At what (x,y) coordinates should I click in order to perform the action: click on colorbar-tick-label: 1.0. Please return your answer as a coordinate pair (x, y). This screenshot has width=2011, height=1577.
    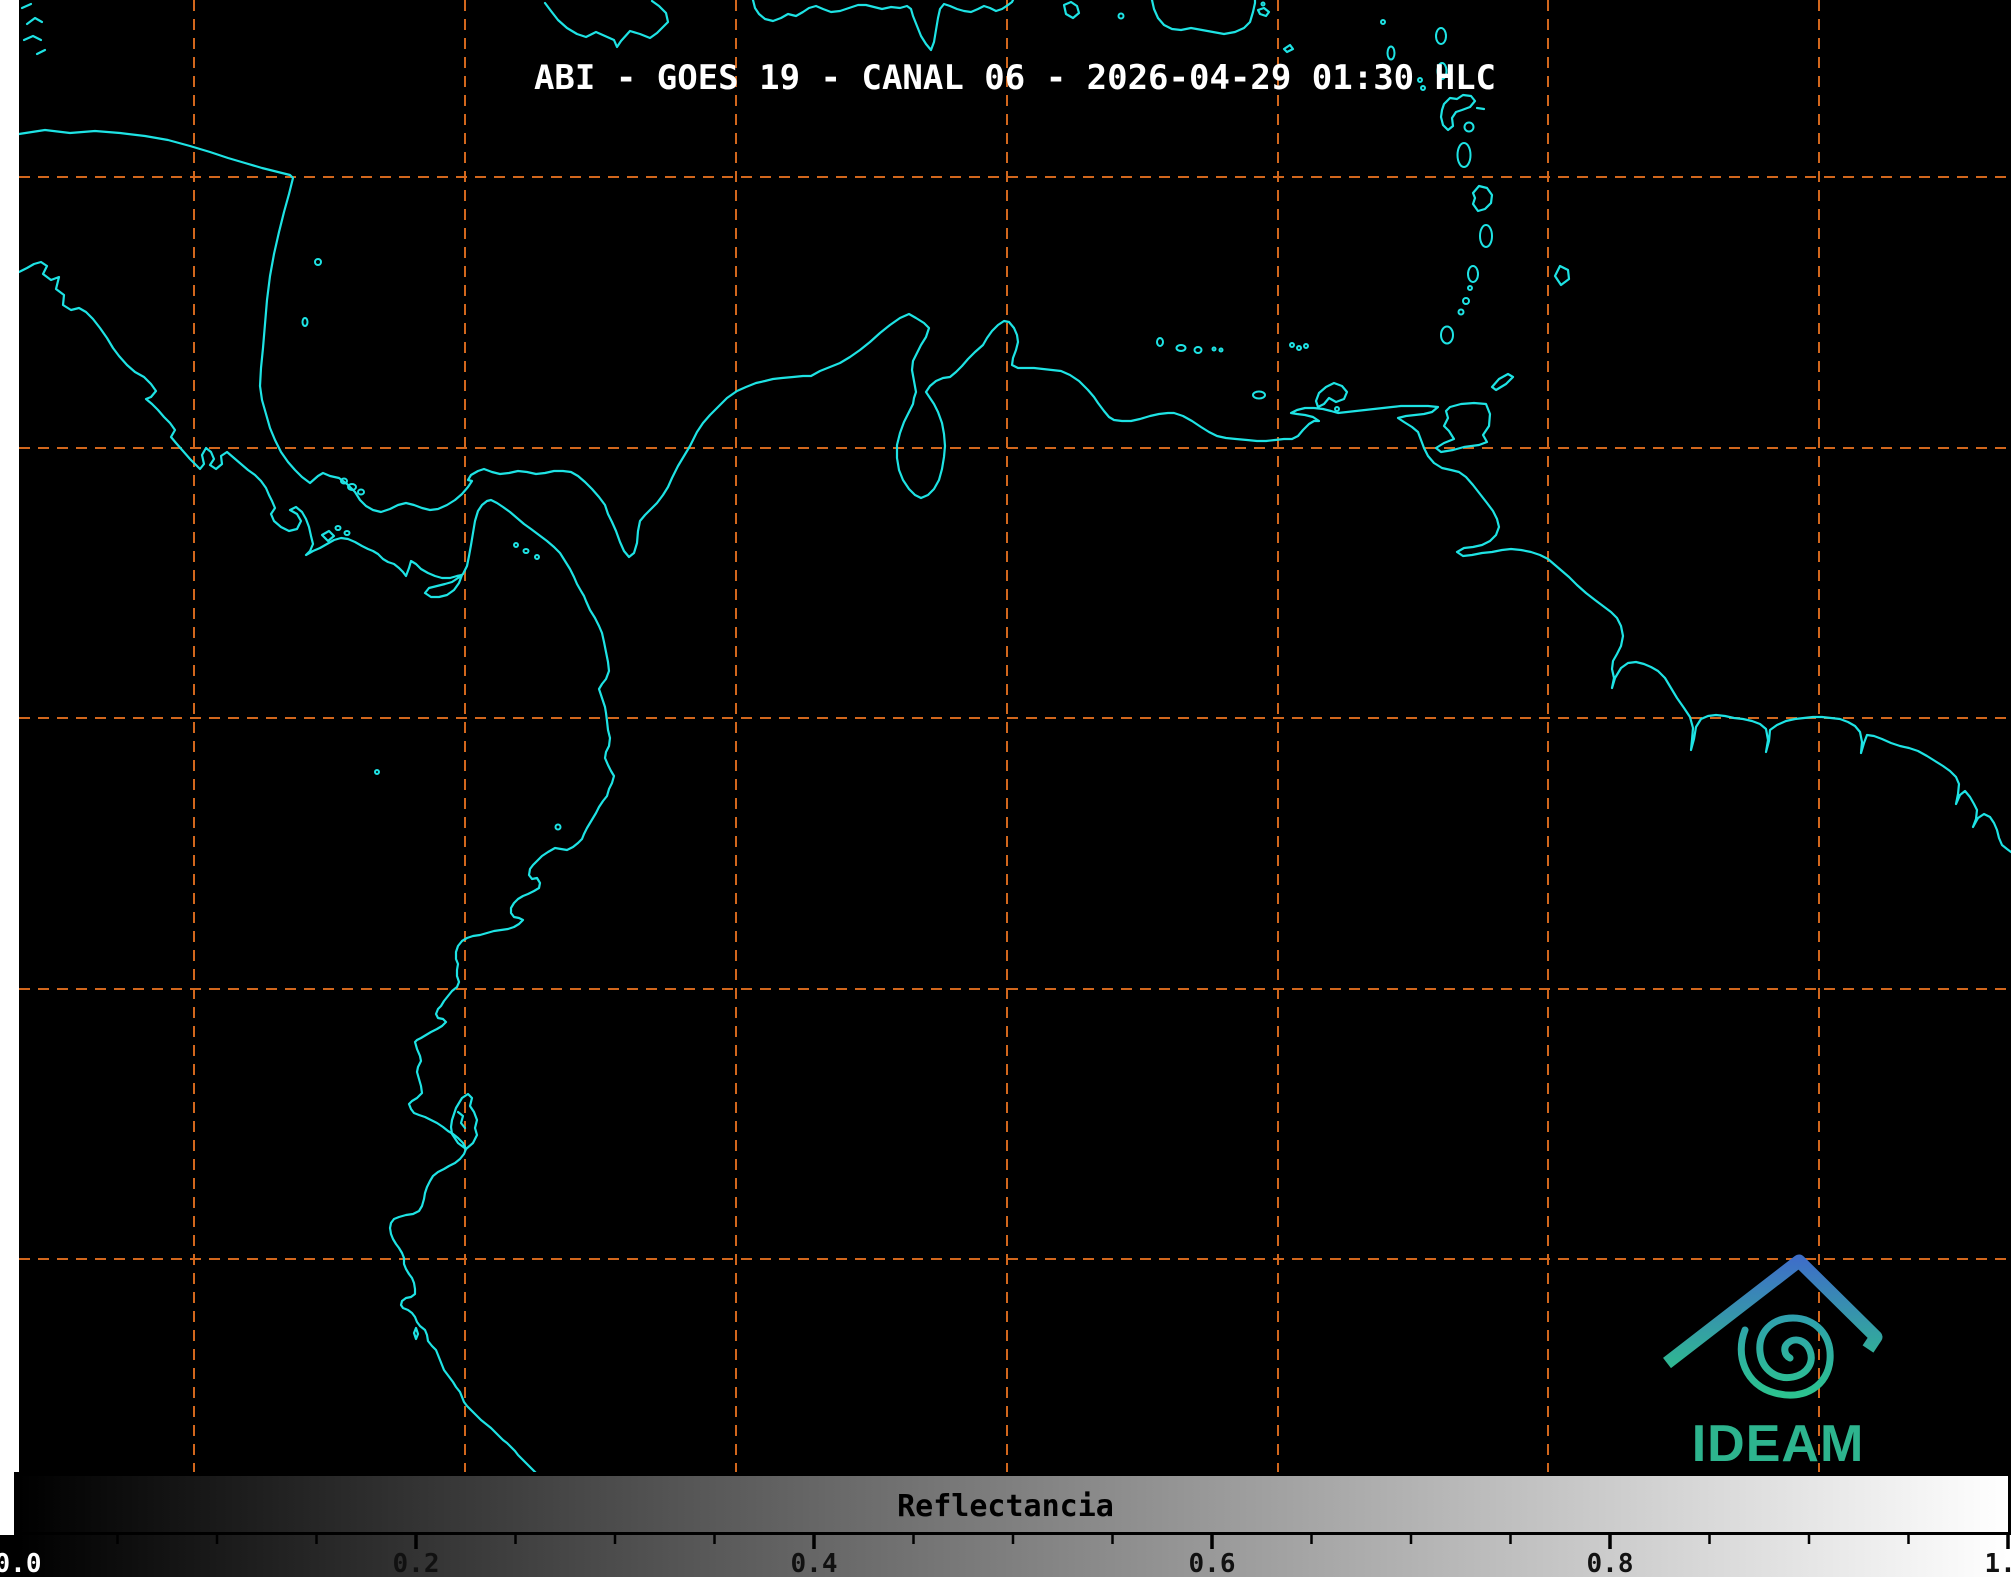
    Looking at the image, I should click on (1998, 1563).